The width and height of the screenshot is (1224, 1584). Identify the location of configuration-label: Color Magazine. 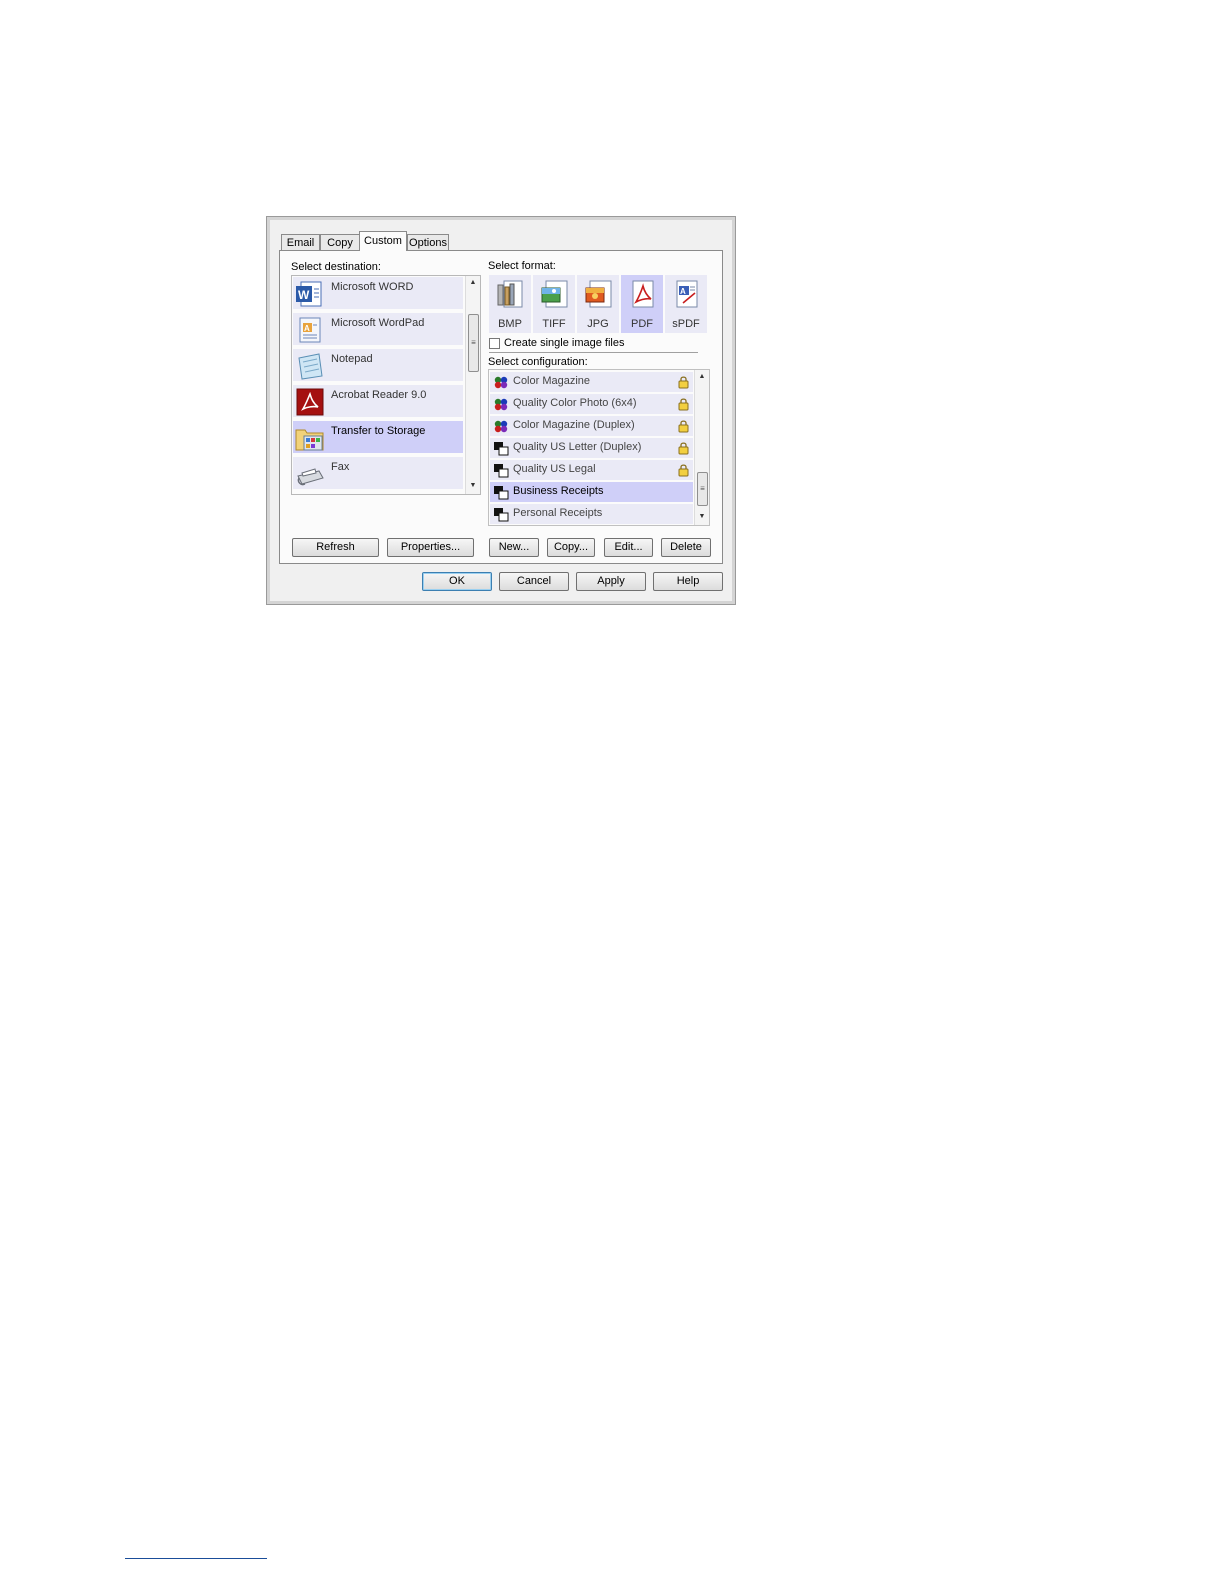
(552, 381).